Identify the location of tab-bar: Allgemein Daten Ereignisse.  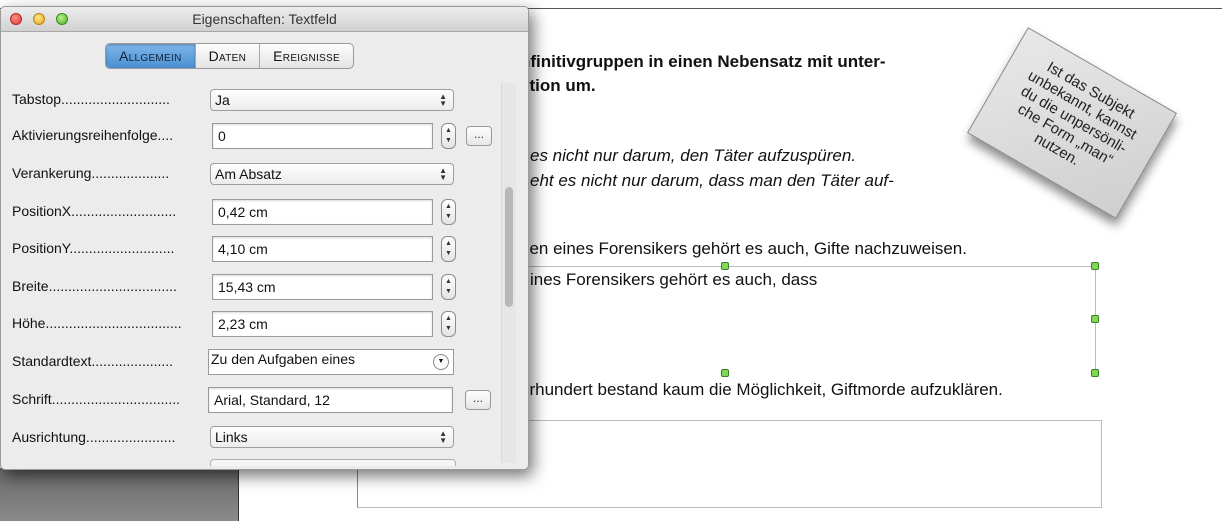
(229, 56).